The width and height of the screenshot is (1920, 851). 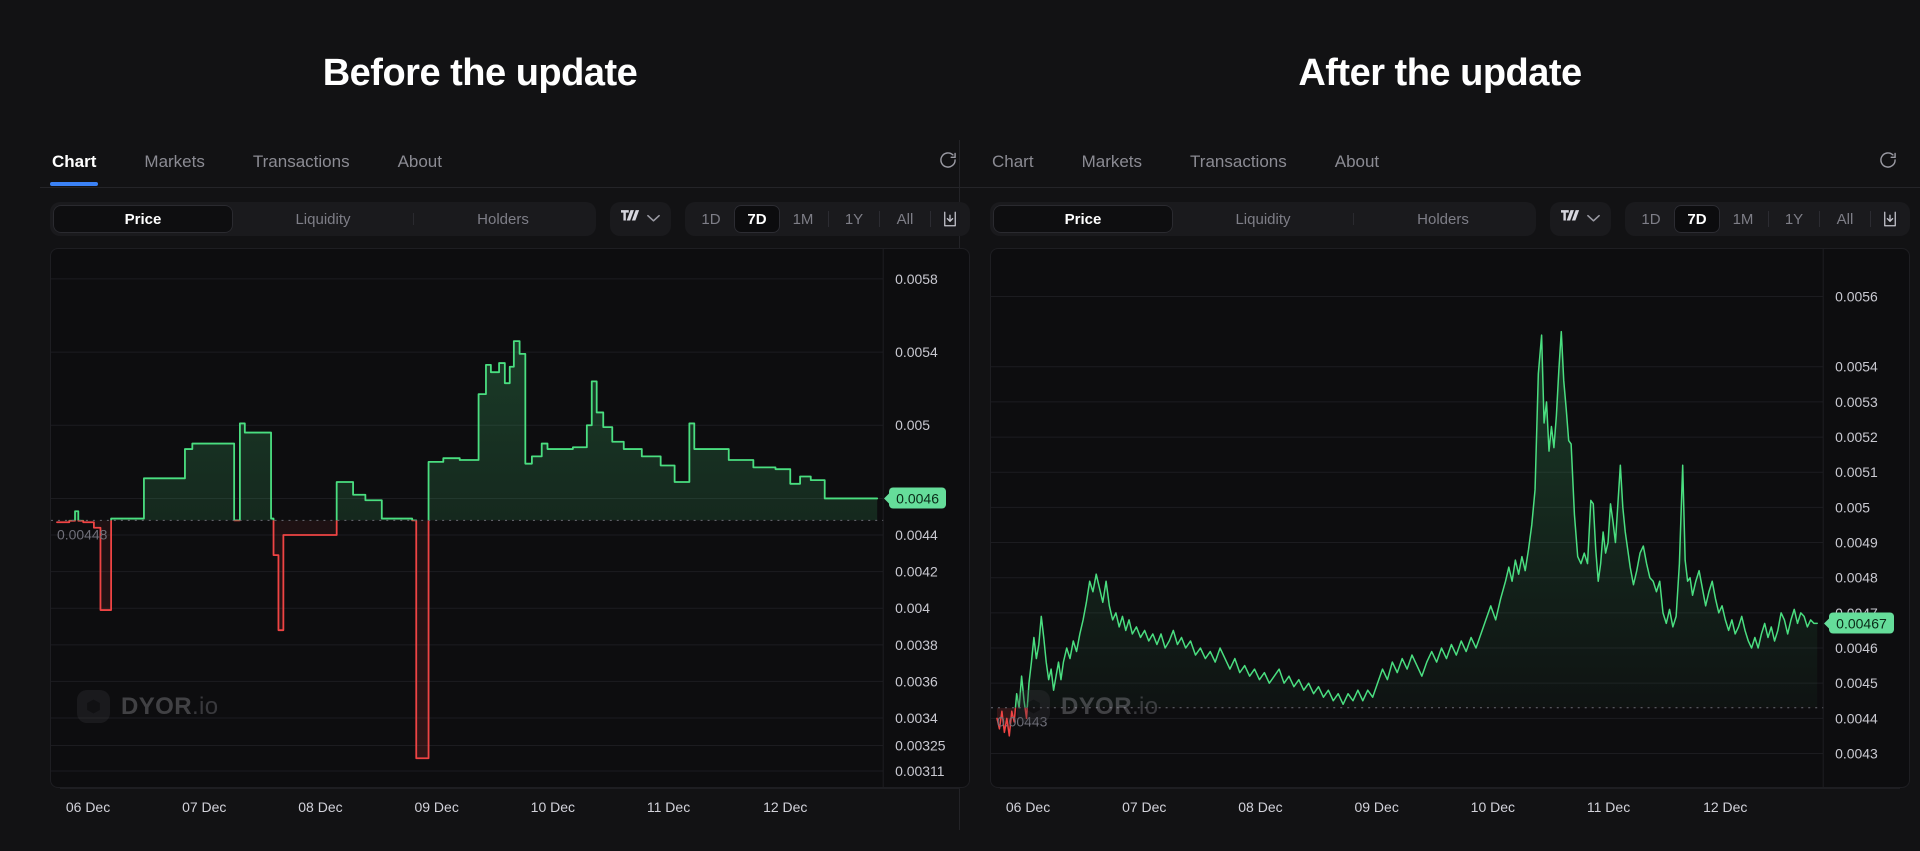 What do you see at coordinates (1440, 73) in the screenshot?
I see `page-title-after: After the update` at bounding box center [1440, 73].